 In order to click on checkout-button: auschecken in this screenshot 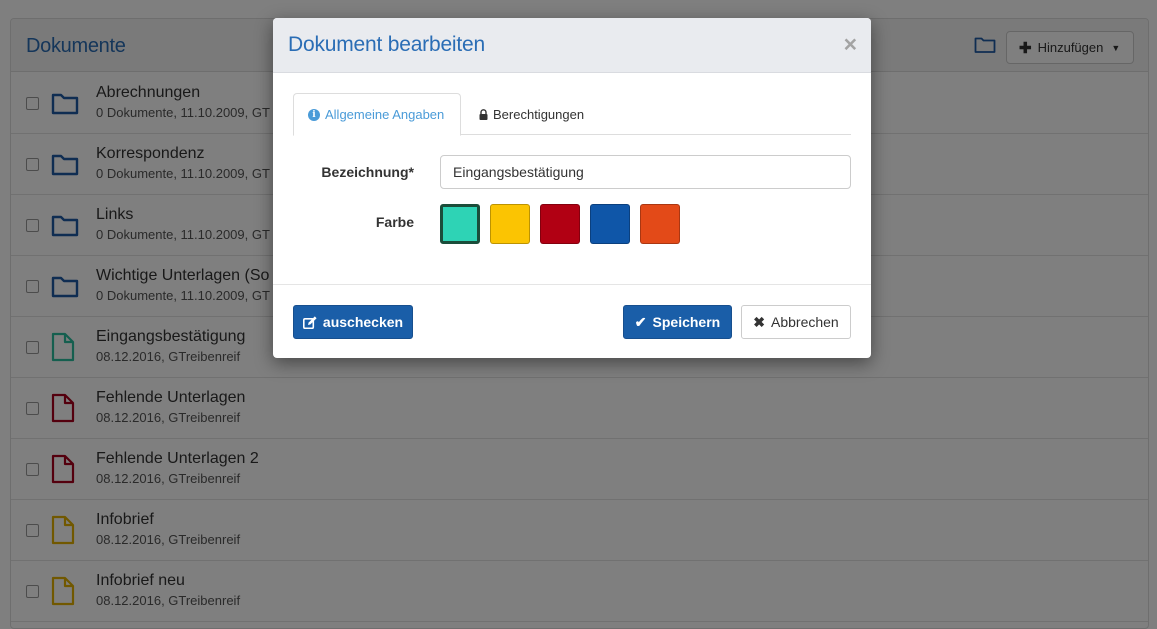, I will do `click(353, 322)`.